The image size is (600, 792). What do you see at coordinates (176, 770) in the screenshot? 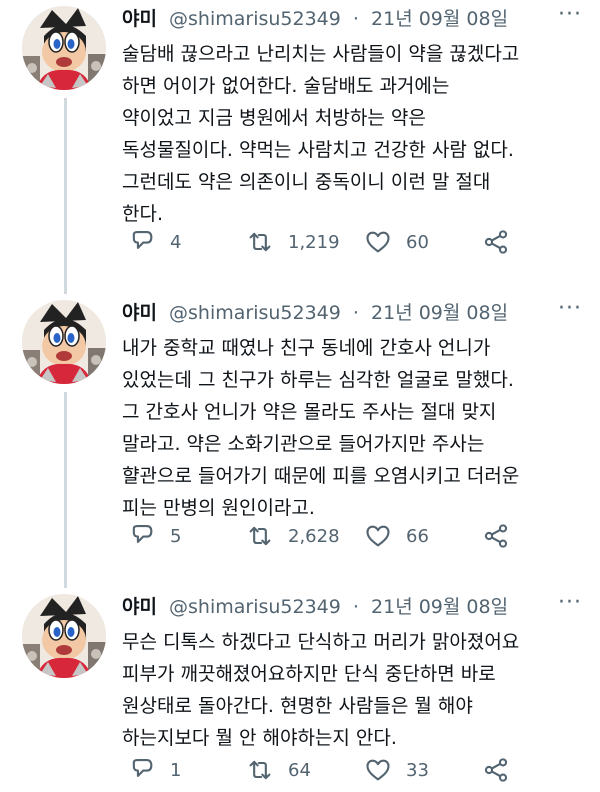
I see `reply-count: 1` at bounding box center [176, 770].